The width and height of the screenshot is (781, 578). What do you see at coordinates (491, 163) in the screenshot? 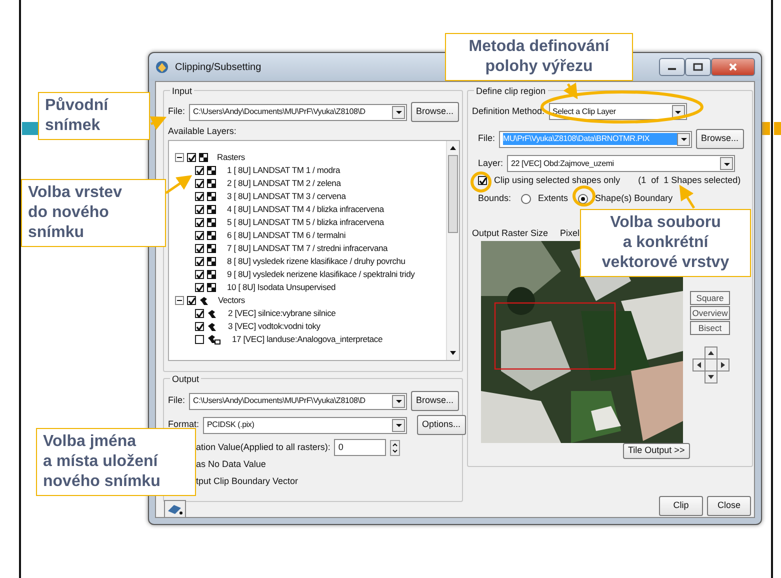
I see `field-label: Layer:` at bounding box center [491, 163].